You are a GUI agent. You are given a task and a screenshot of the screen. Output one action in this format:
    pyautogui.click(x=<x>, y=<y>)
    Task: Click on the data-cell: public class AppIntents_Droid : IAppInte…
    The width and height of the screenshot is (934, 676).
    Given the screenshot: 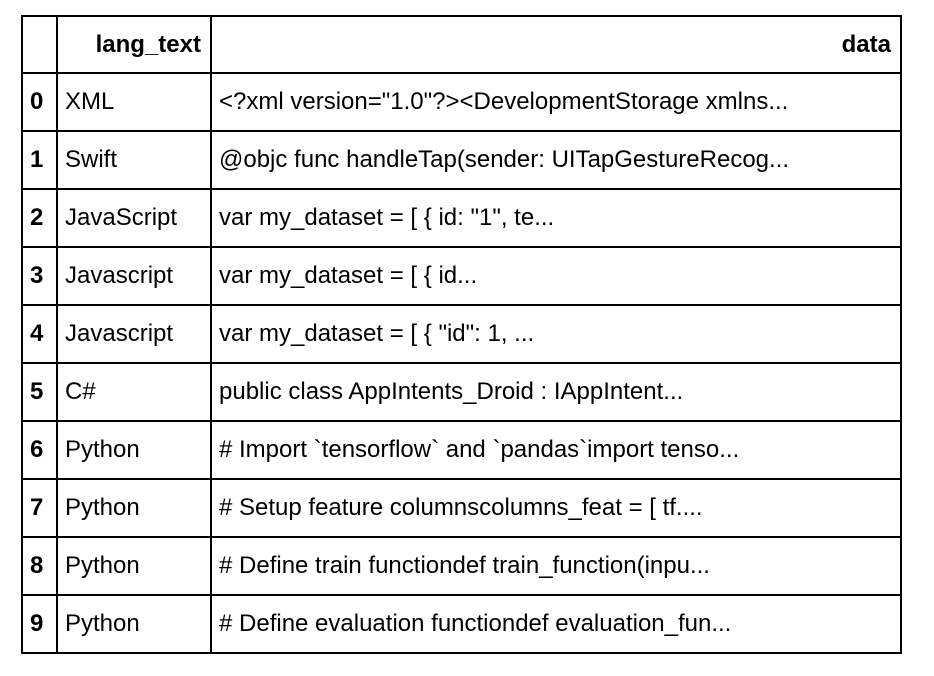 What is the action you would take?
    pyautogui.click(x=556, y=392)
    